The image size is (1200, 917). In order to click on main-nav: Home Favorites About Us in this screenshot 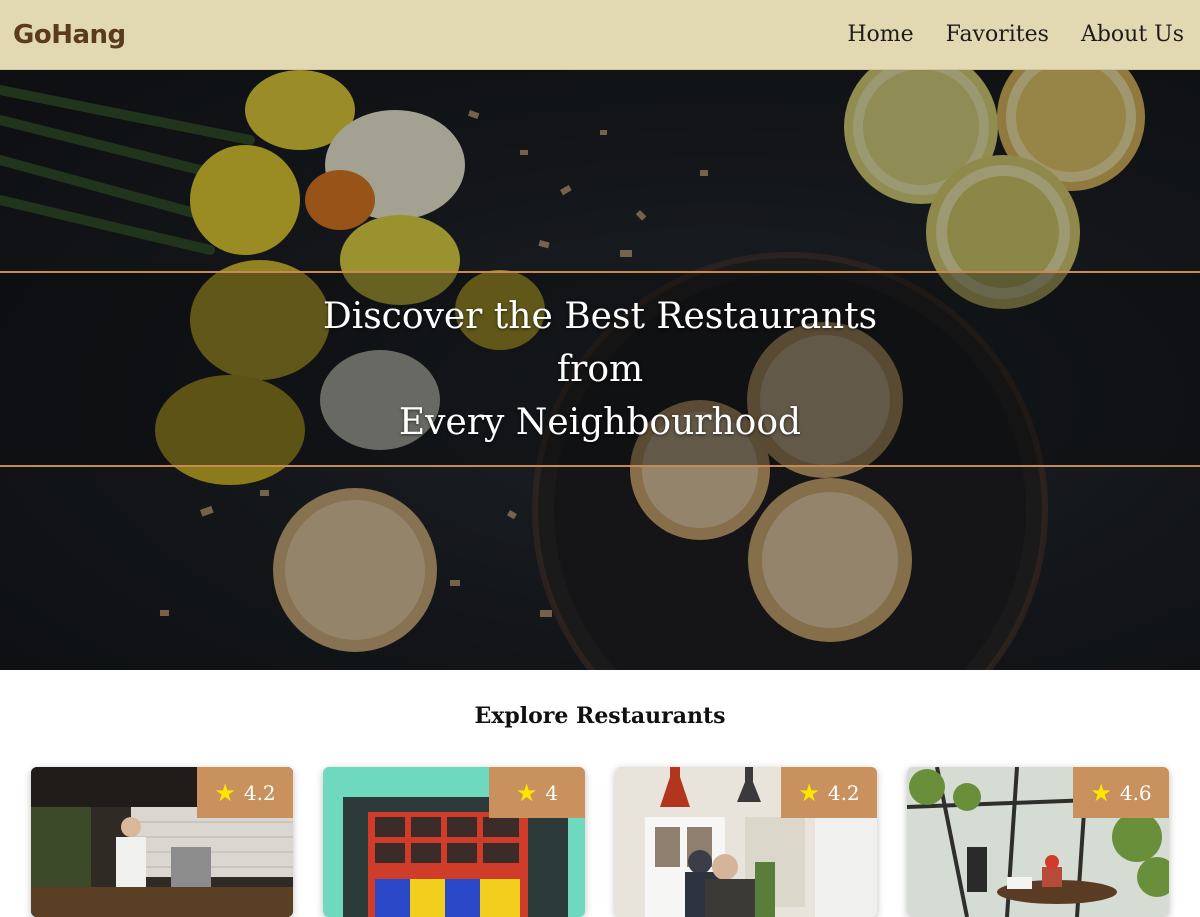, I will do `click(1015, 34)`.